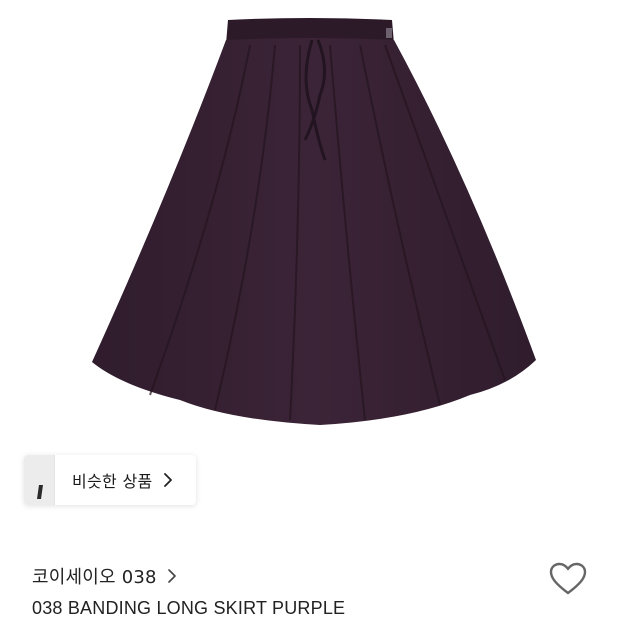 The height and width of the screenshot is (620, 620). Describe the element at coordinates (39, 480) in the screenshot. I see `similar-product-thumbnail` at that location.